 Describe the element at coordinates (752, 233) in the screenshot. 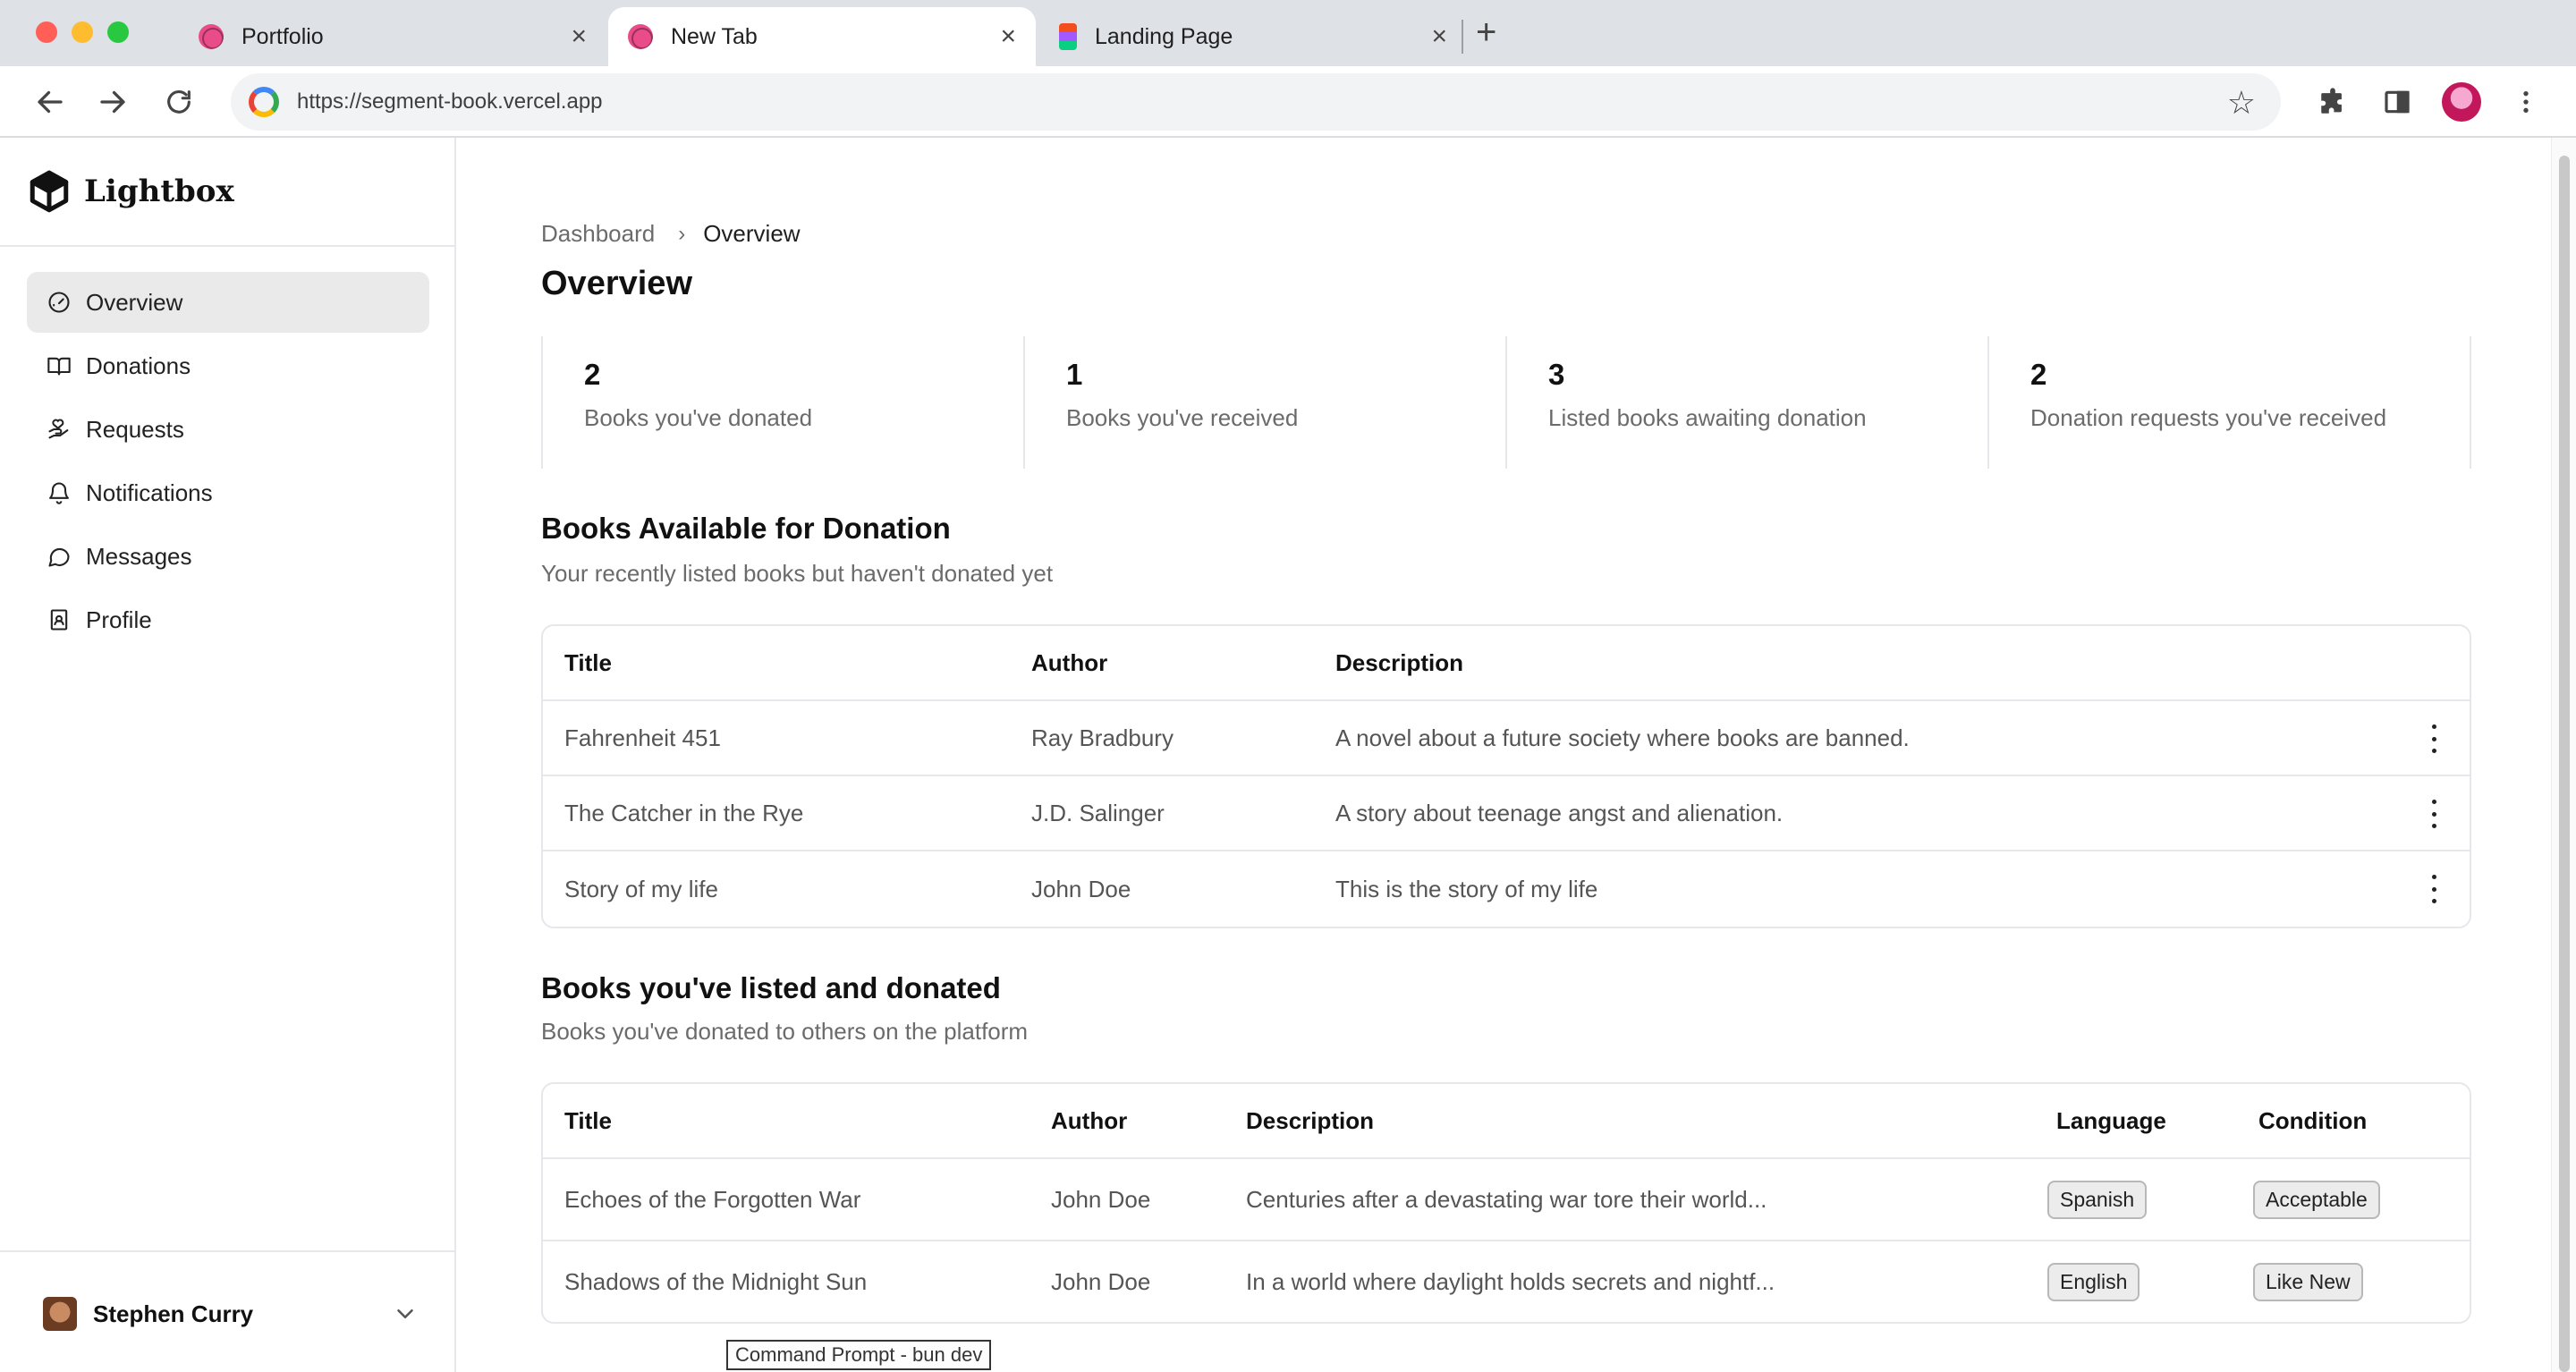

I see `breadcrumb-current: Overview` at that location.